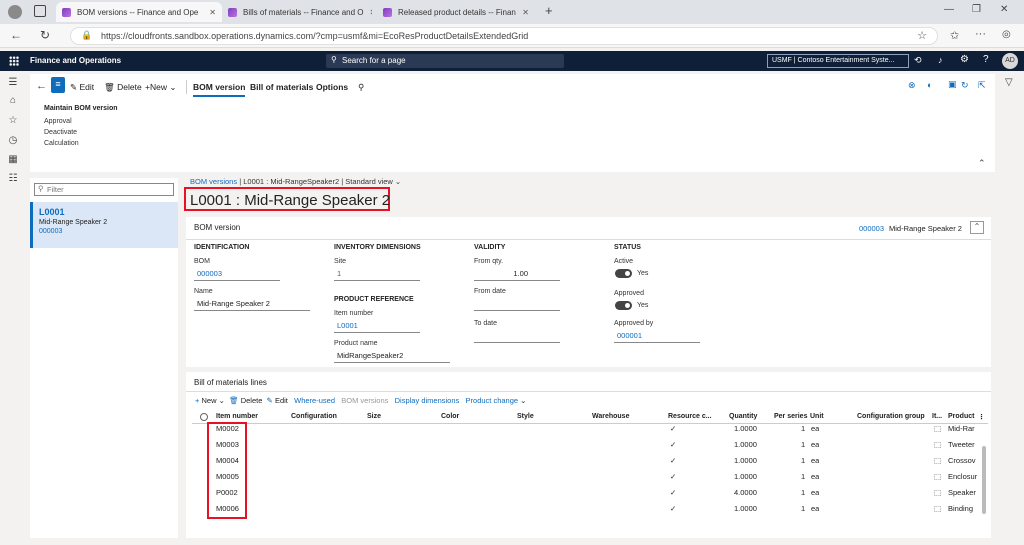  I want to click on select-all-radio, so click(204, 417).